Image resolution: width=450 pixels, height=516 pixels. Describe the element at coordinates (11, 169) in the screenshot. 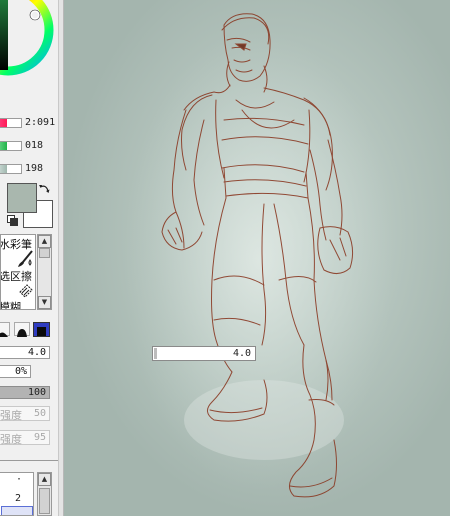

I see `blue-slider` at that location.